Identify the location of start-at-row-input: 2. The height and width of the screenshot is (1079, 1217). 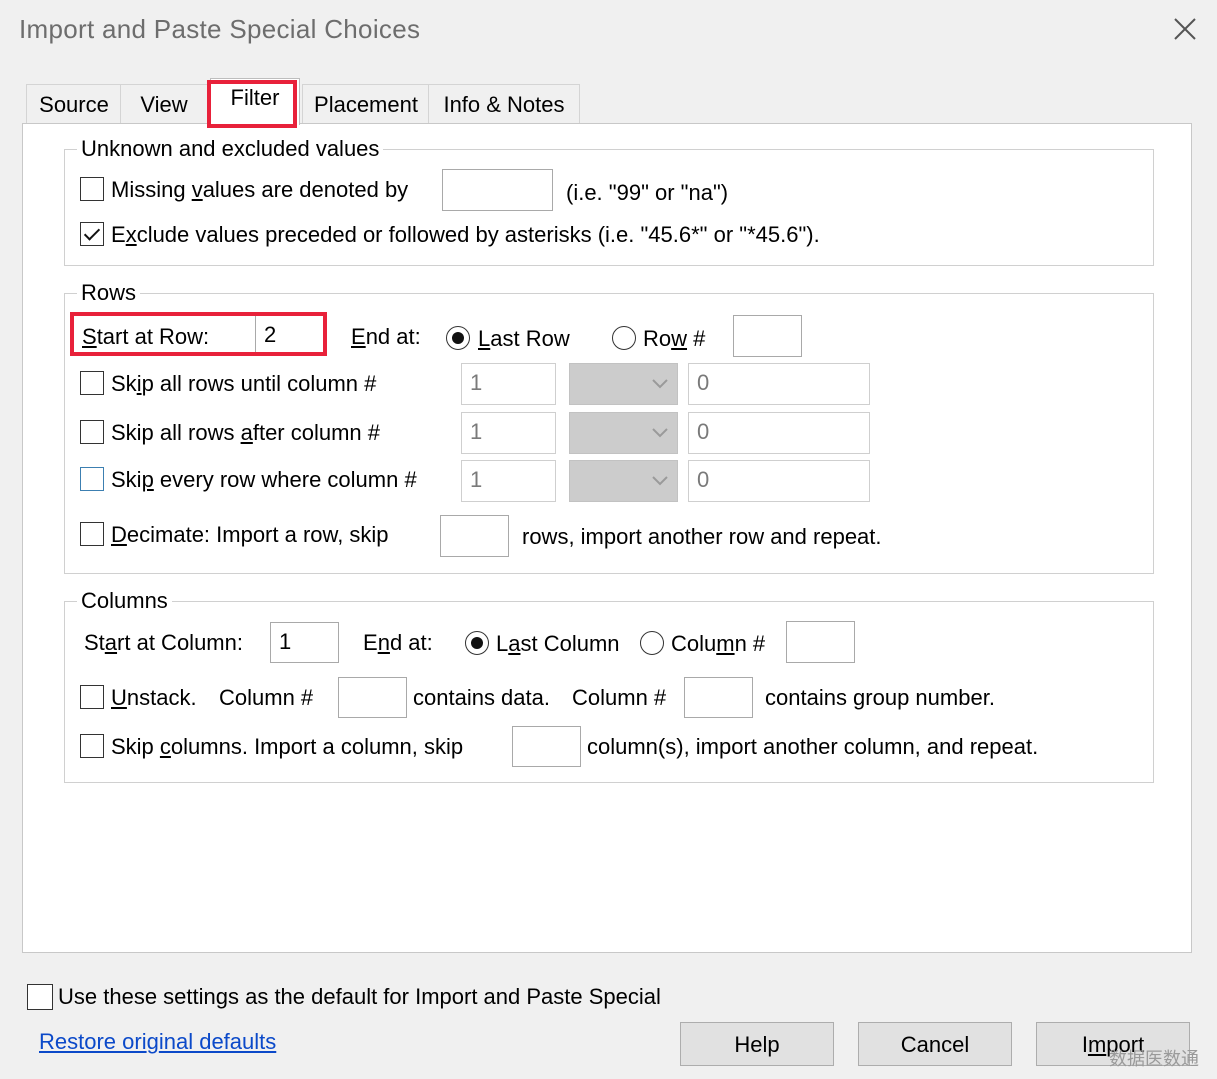
(289, 336).